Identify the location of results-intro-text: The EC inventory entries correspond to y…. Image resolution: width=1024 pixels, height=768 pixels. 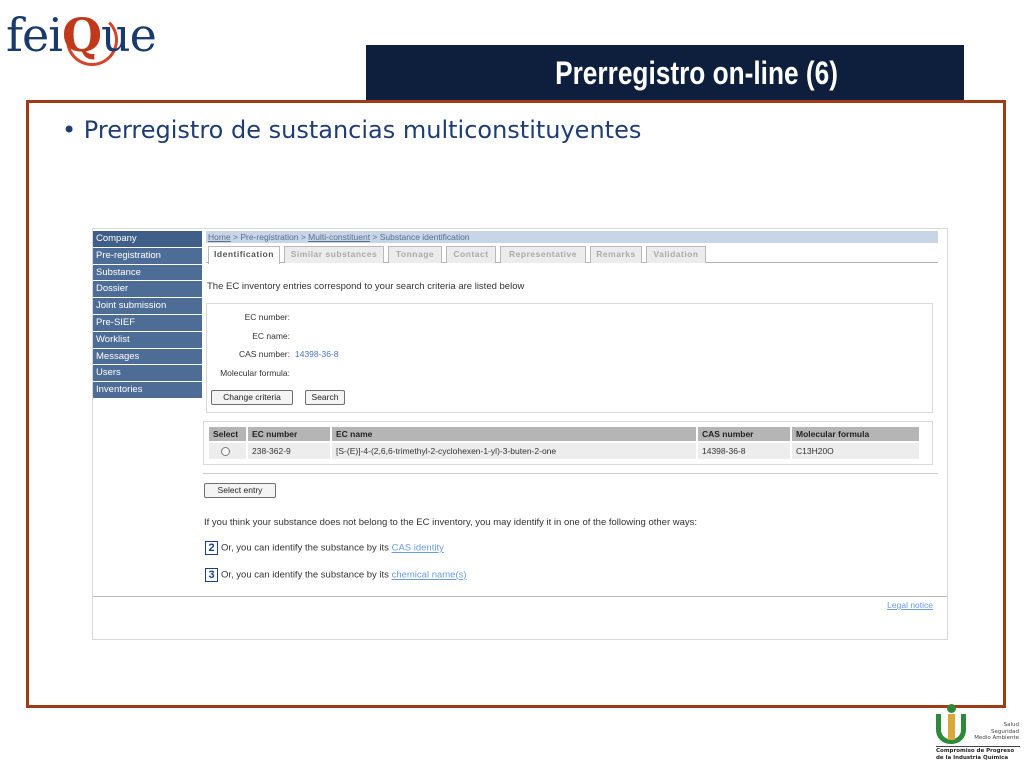
(366, 286).